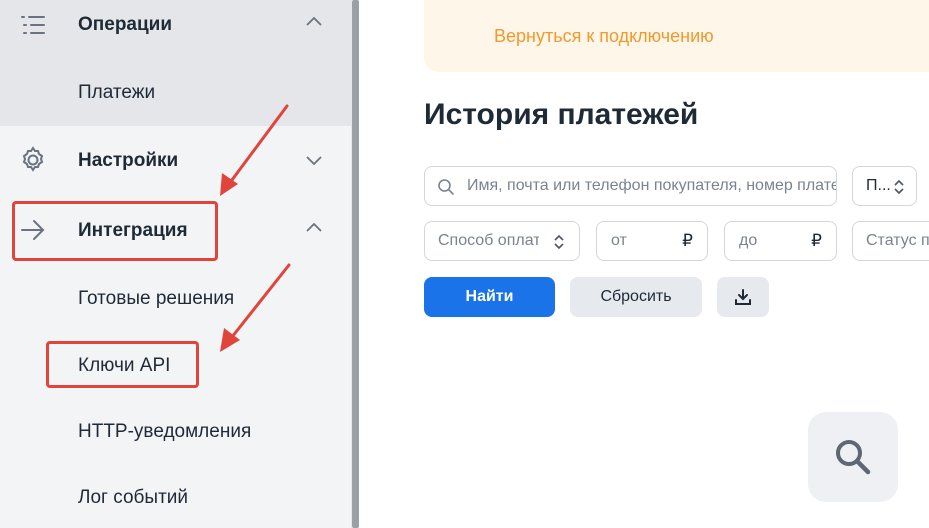  What do you see at coordinates (125, 24) in the screenshot?
I see `sidebar-item-label: Операции` at bounding box center [125, 24].